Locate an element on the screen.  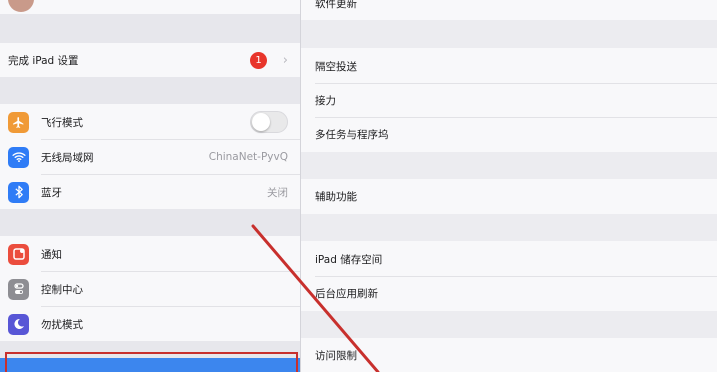
detail-item-handoff: 接力 is located at coordinates (516, 100).